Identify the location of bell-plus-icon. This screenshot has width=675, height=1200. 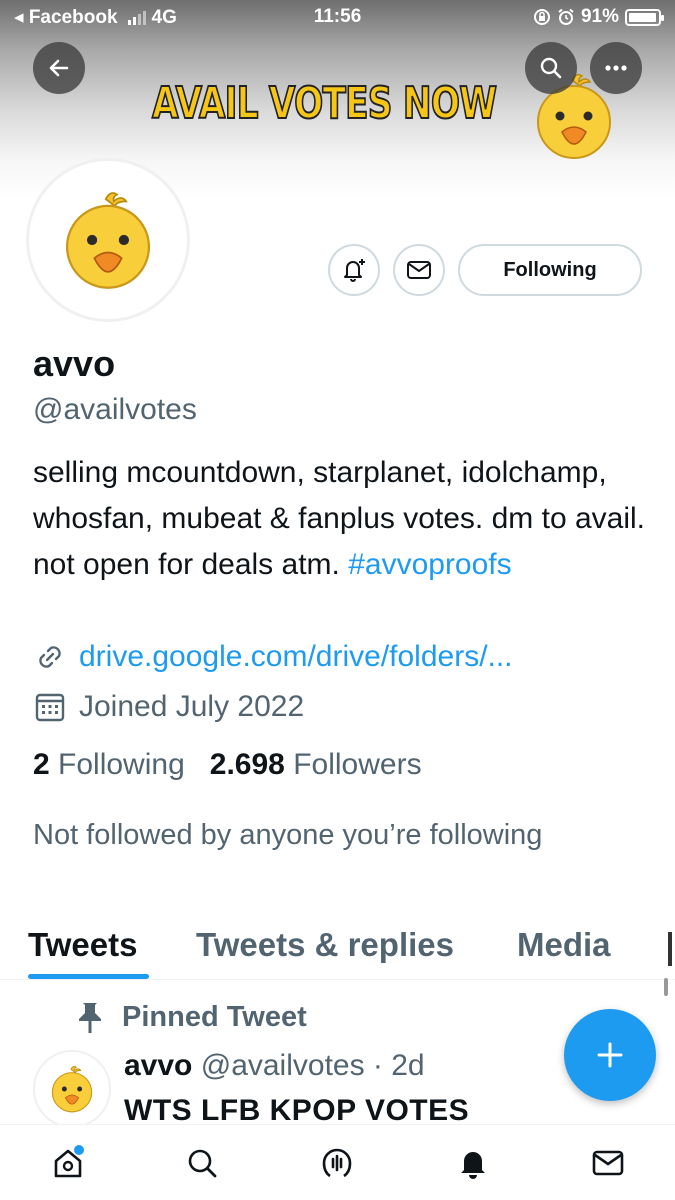
(354, 270).